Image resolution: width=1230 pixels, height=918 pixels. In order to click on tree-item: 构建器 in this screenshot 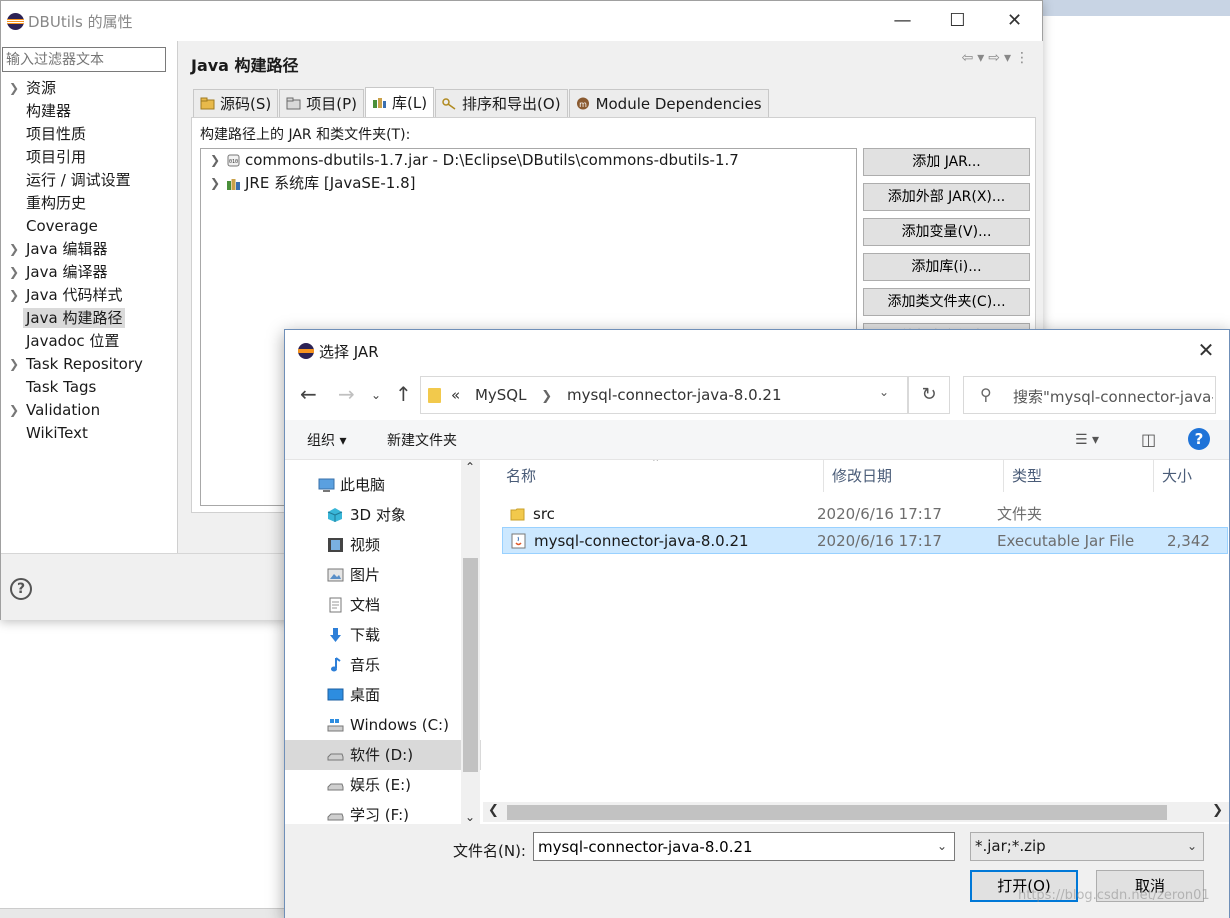, I will do `click(89, 111)`.